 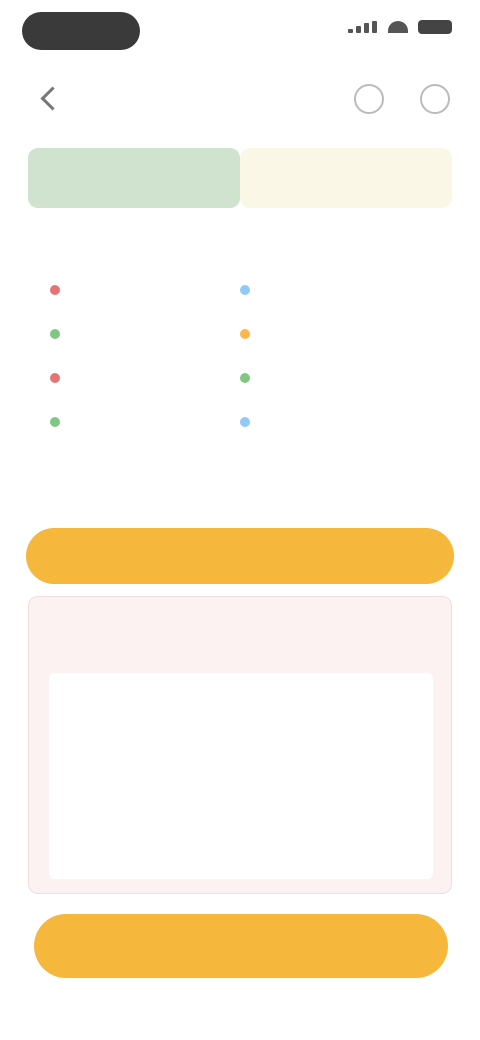 I want to click on target-icon, so click(x=435, y=99).